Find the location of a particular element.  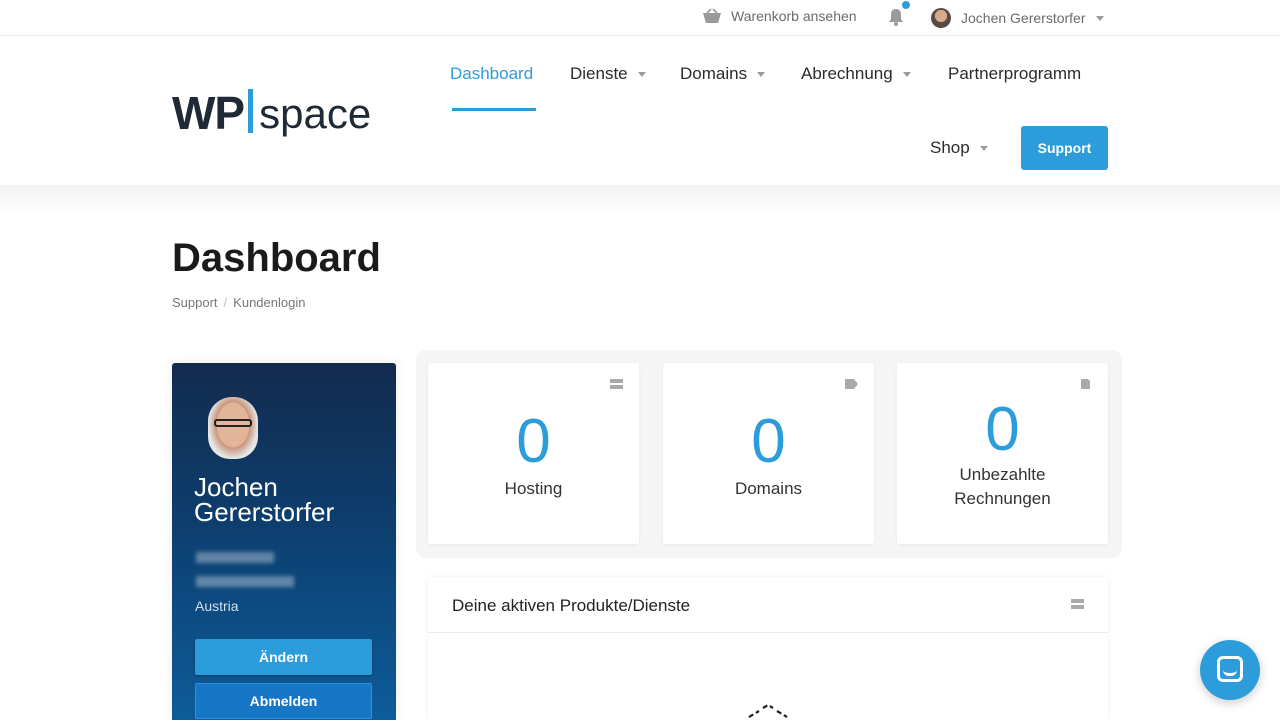

profile-photo is located at coordinates (233, 428).